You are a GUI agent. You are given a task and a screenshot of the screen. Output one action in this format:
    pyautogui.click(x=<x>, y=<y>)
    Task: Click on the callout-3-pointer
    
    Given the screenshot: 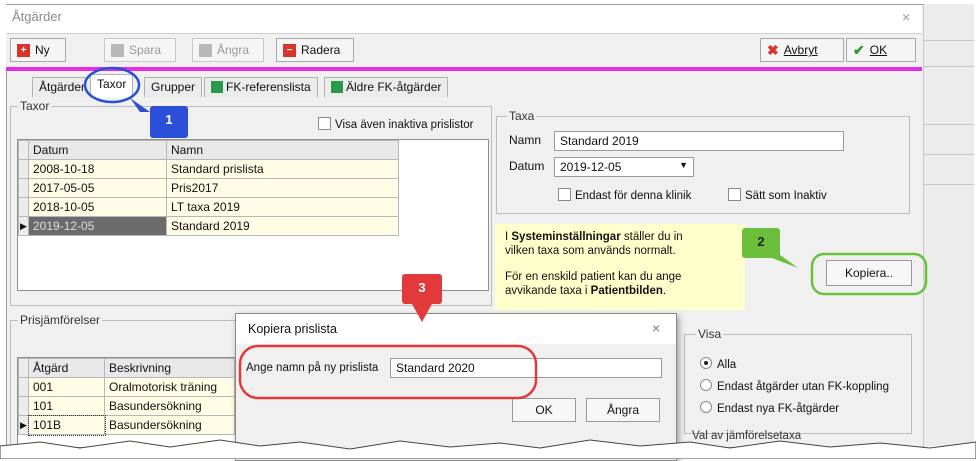 What is the action you would take?
    pyautogui.click(x=422, y=313)
    